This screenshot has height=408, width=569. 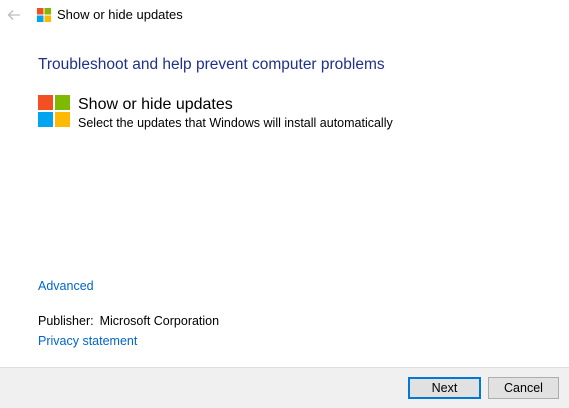 I want to click on title-bar: Show or hide updates, so click(x=284, y=15).